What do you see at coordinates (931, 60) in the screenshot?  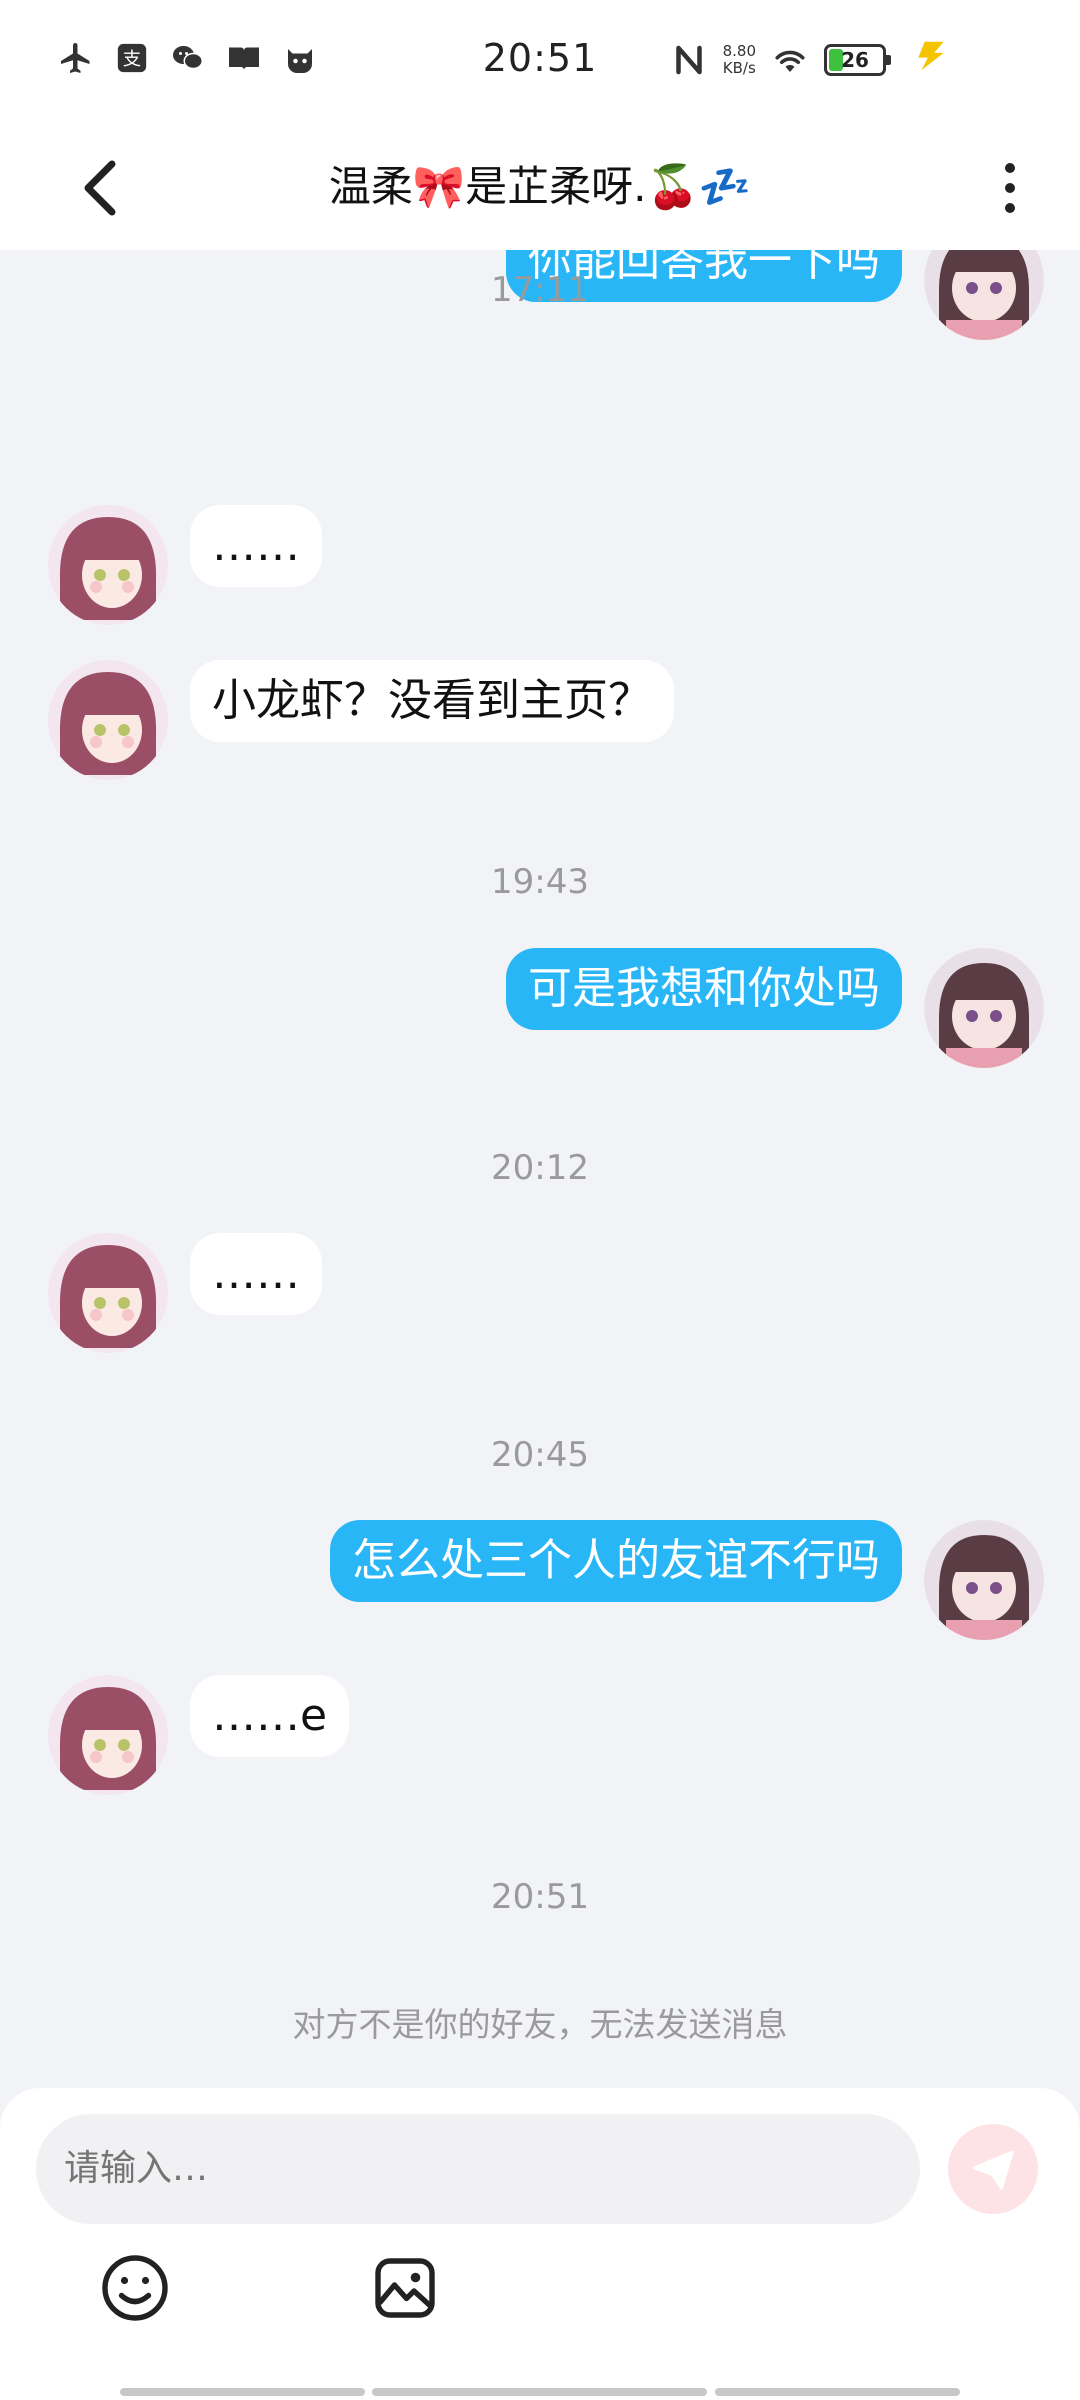 I see `charging-bolt-icon` at bounding box center [931, 60].